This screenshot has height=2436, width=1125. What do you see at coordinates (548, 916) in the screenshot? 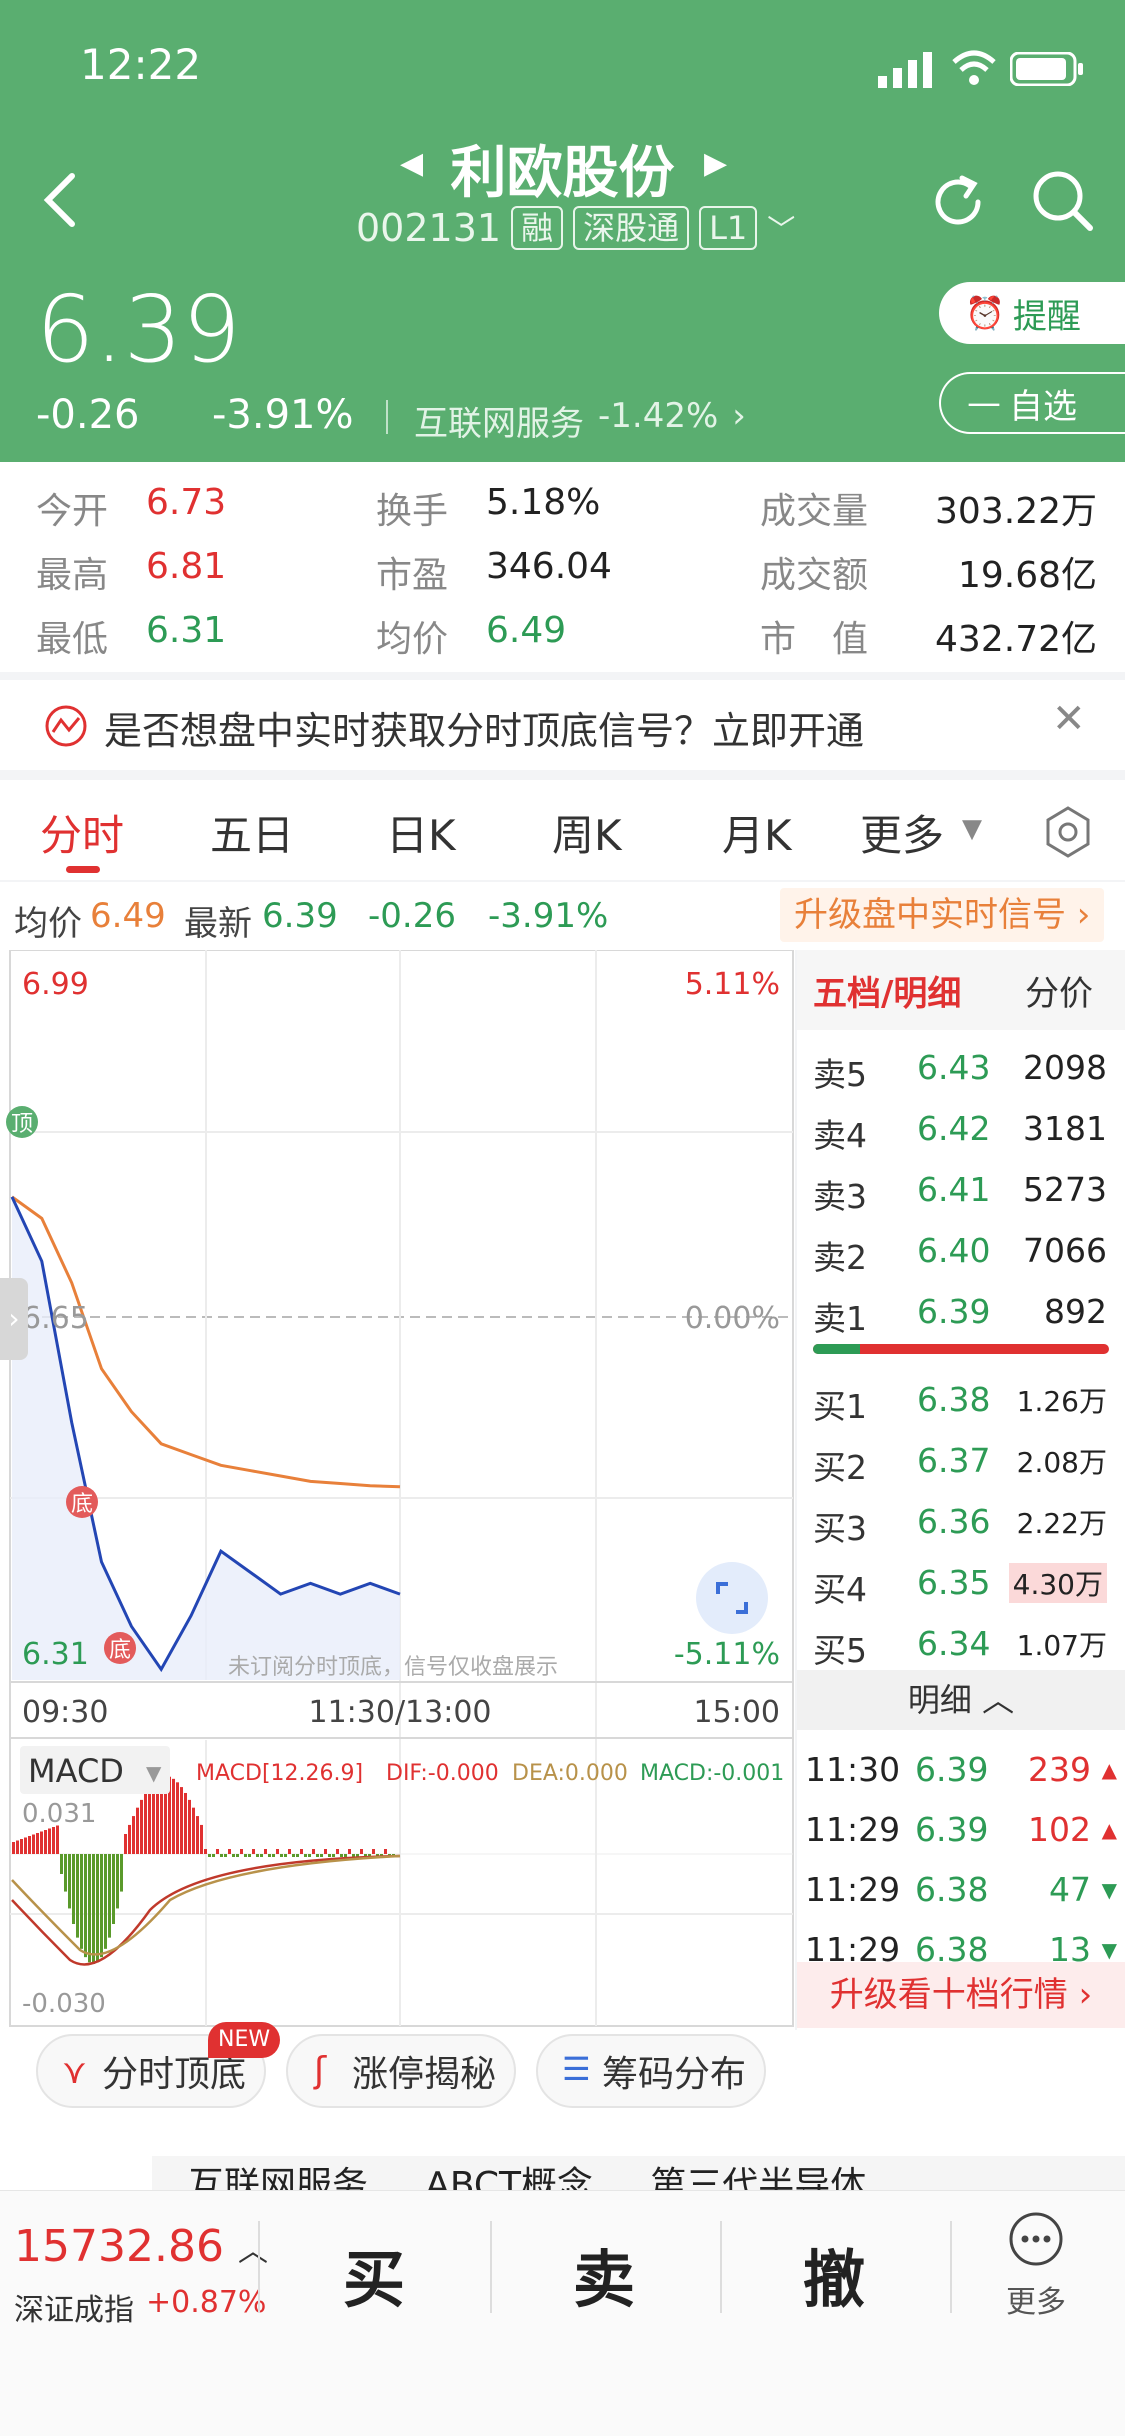
I see `info-change-pct: -3.91%` at bounding box center [548, 916].